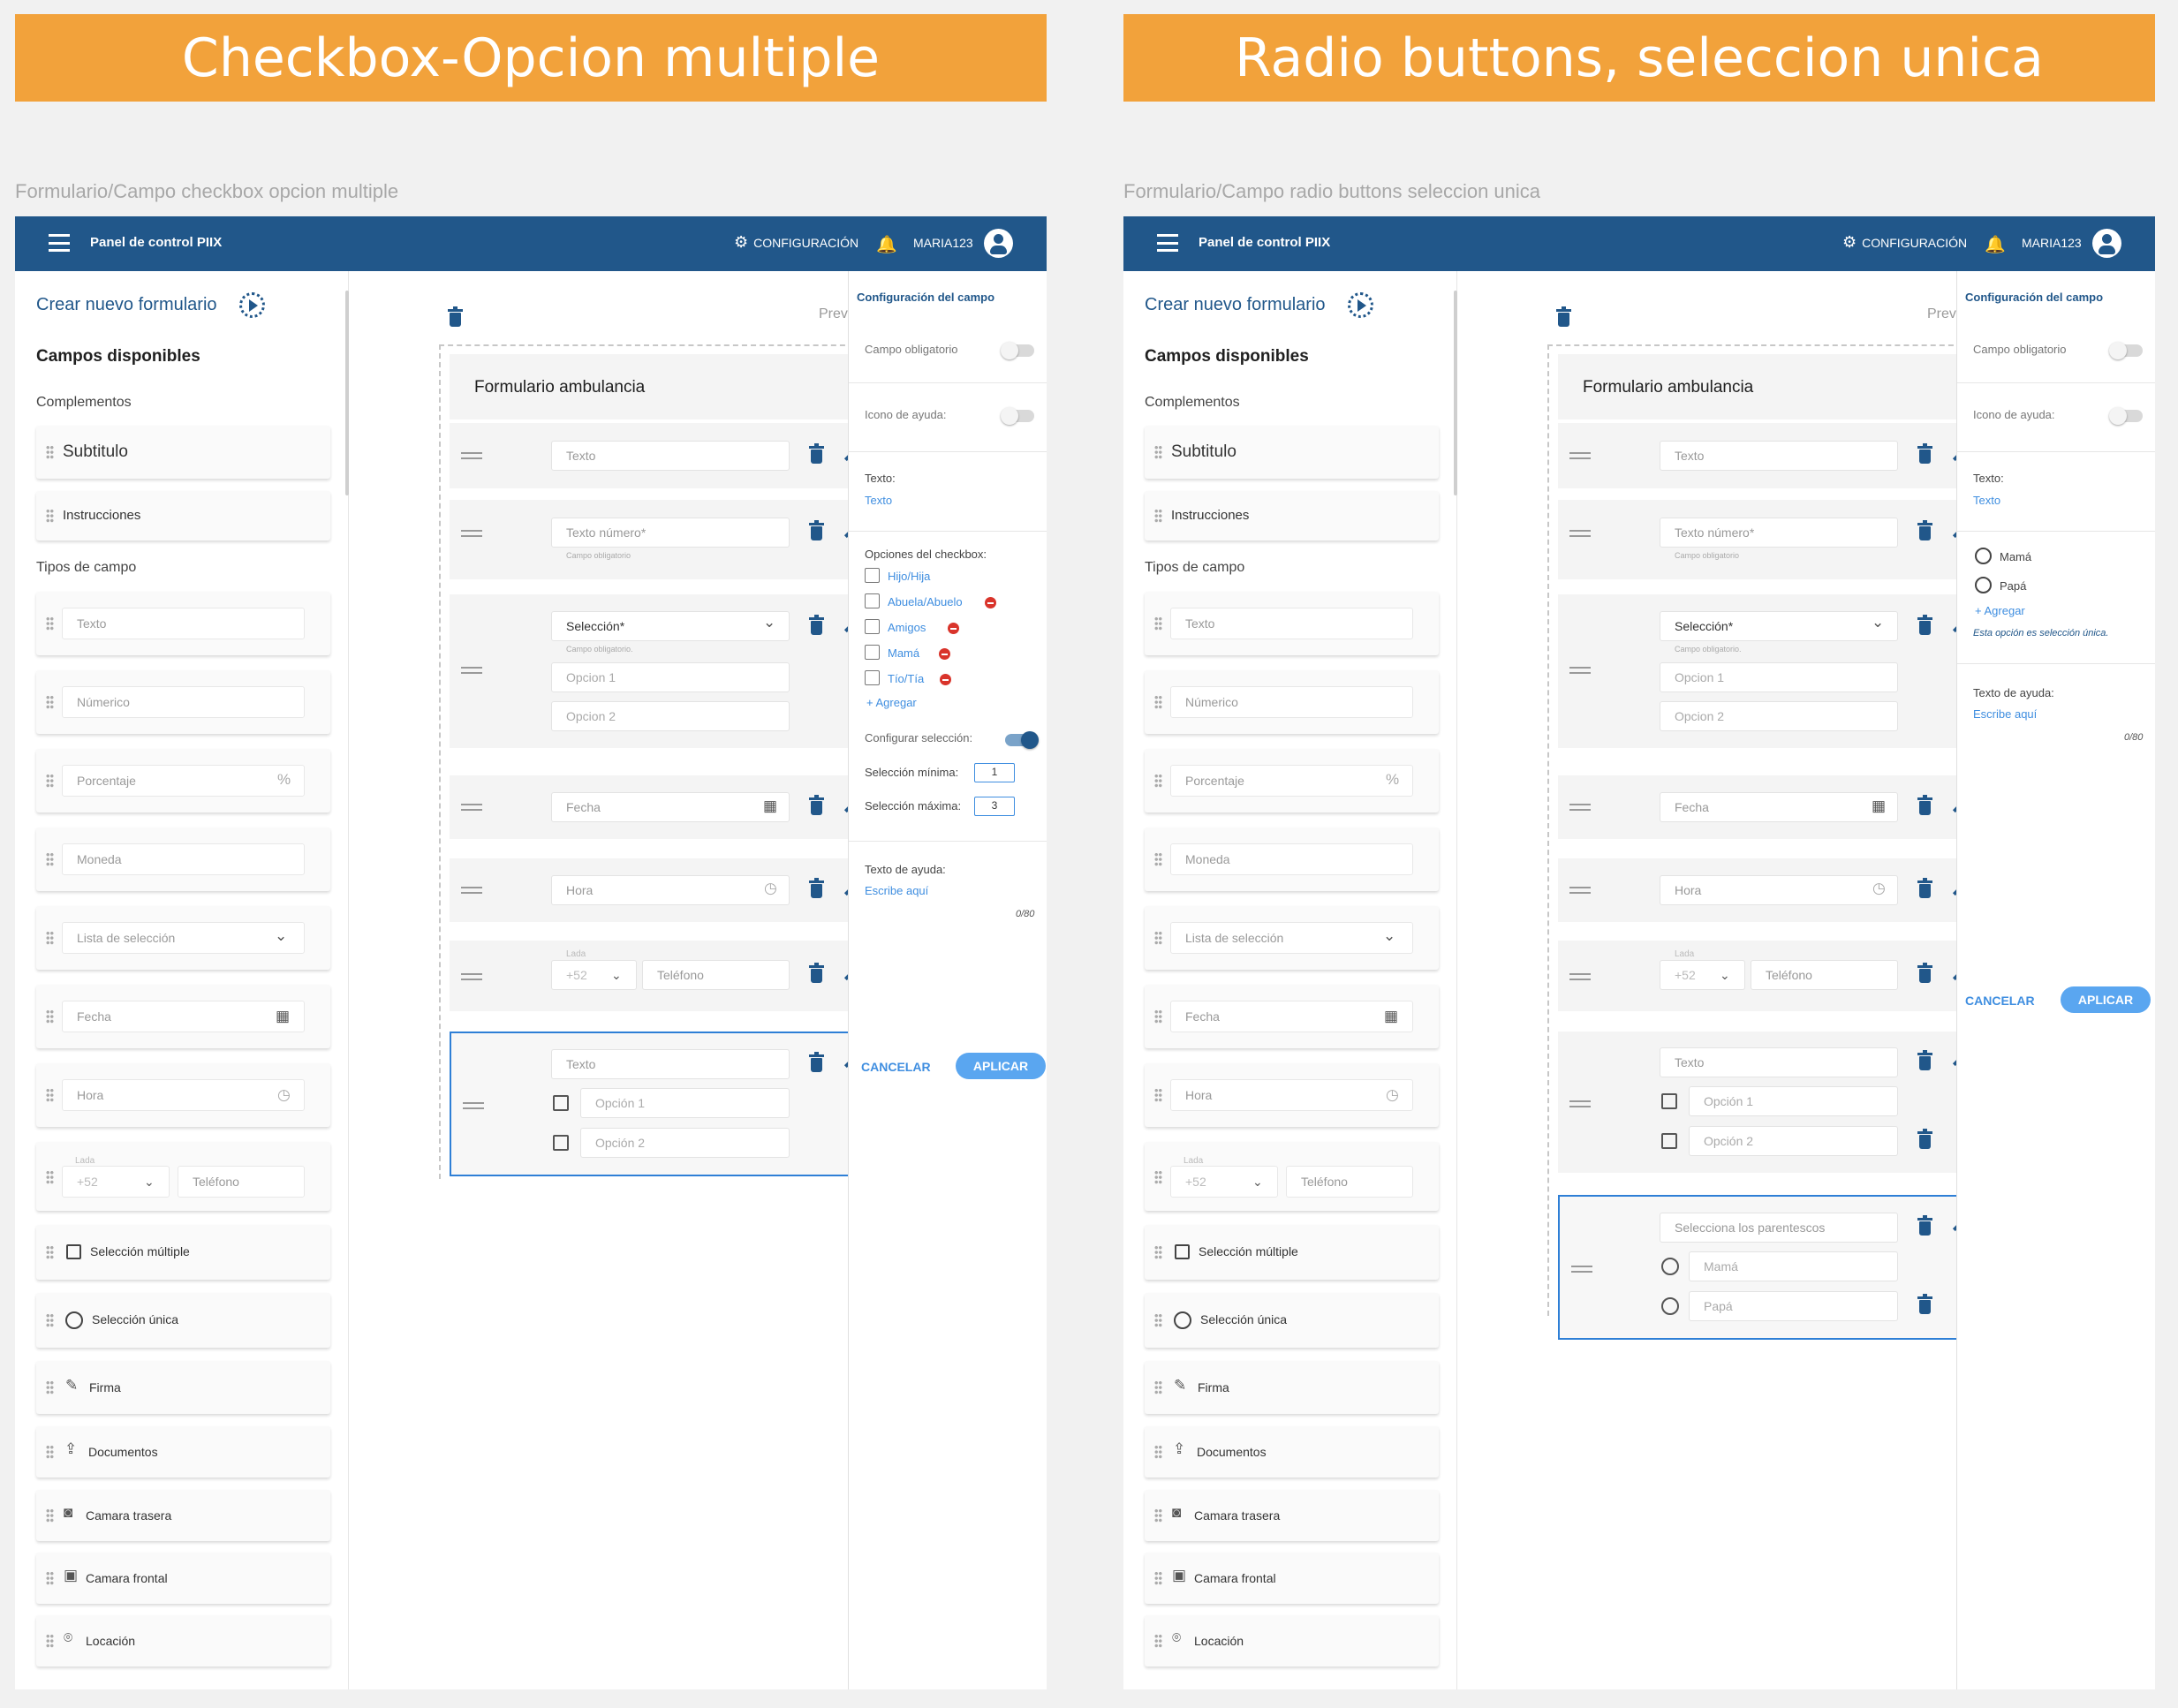  What do you see at coordinates (907, 627) in the screenshot?
I see `option-label: Amigos` at bounding box center [907, 627].